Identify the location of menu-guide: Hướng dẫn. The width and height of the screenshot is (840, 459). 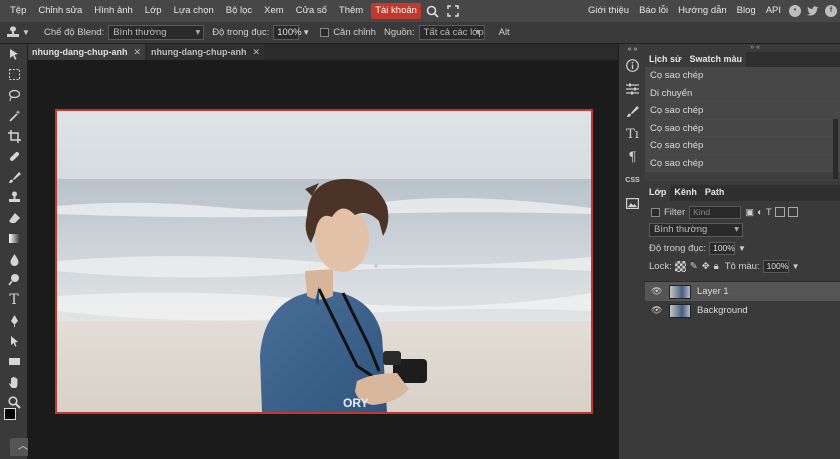
(702, 11).